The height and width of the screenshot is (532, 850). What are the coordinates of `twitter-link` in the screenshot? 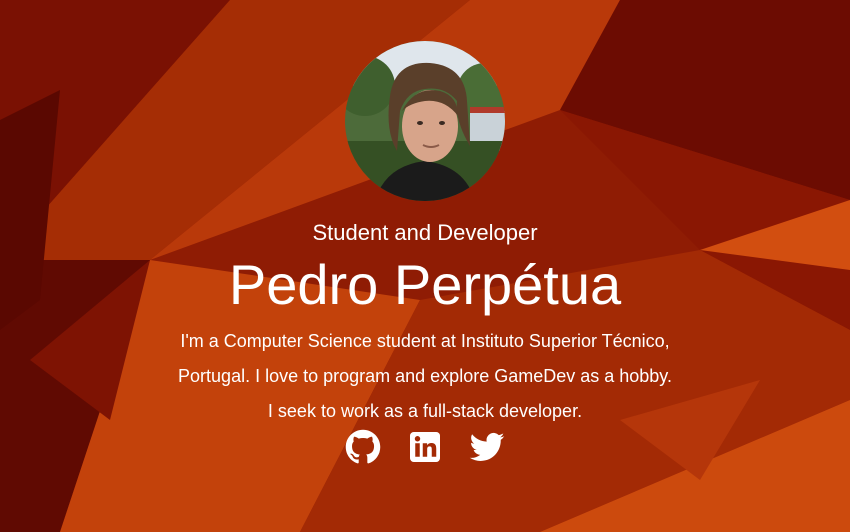 It's located at (487, 447).